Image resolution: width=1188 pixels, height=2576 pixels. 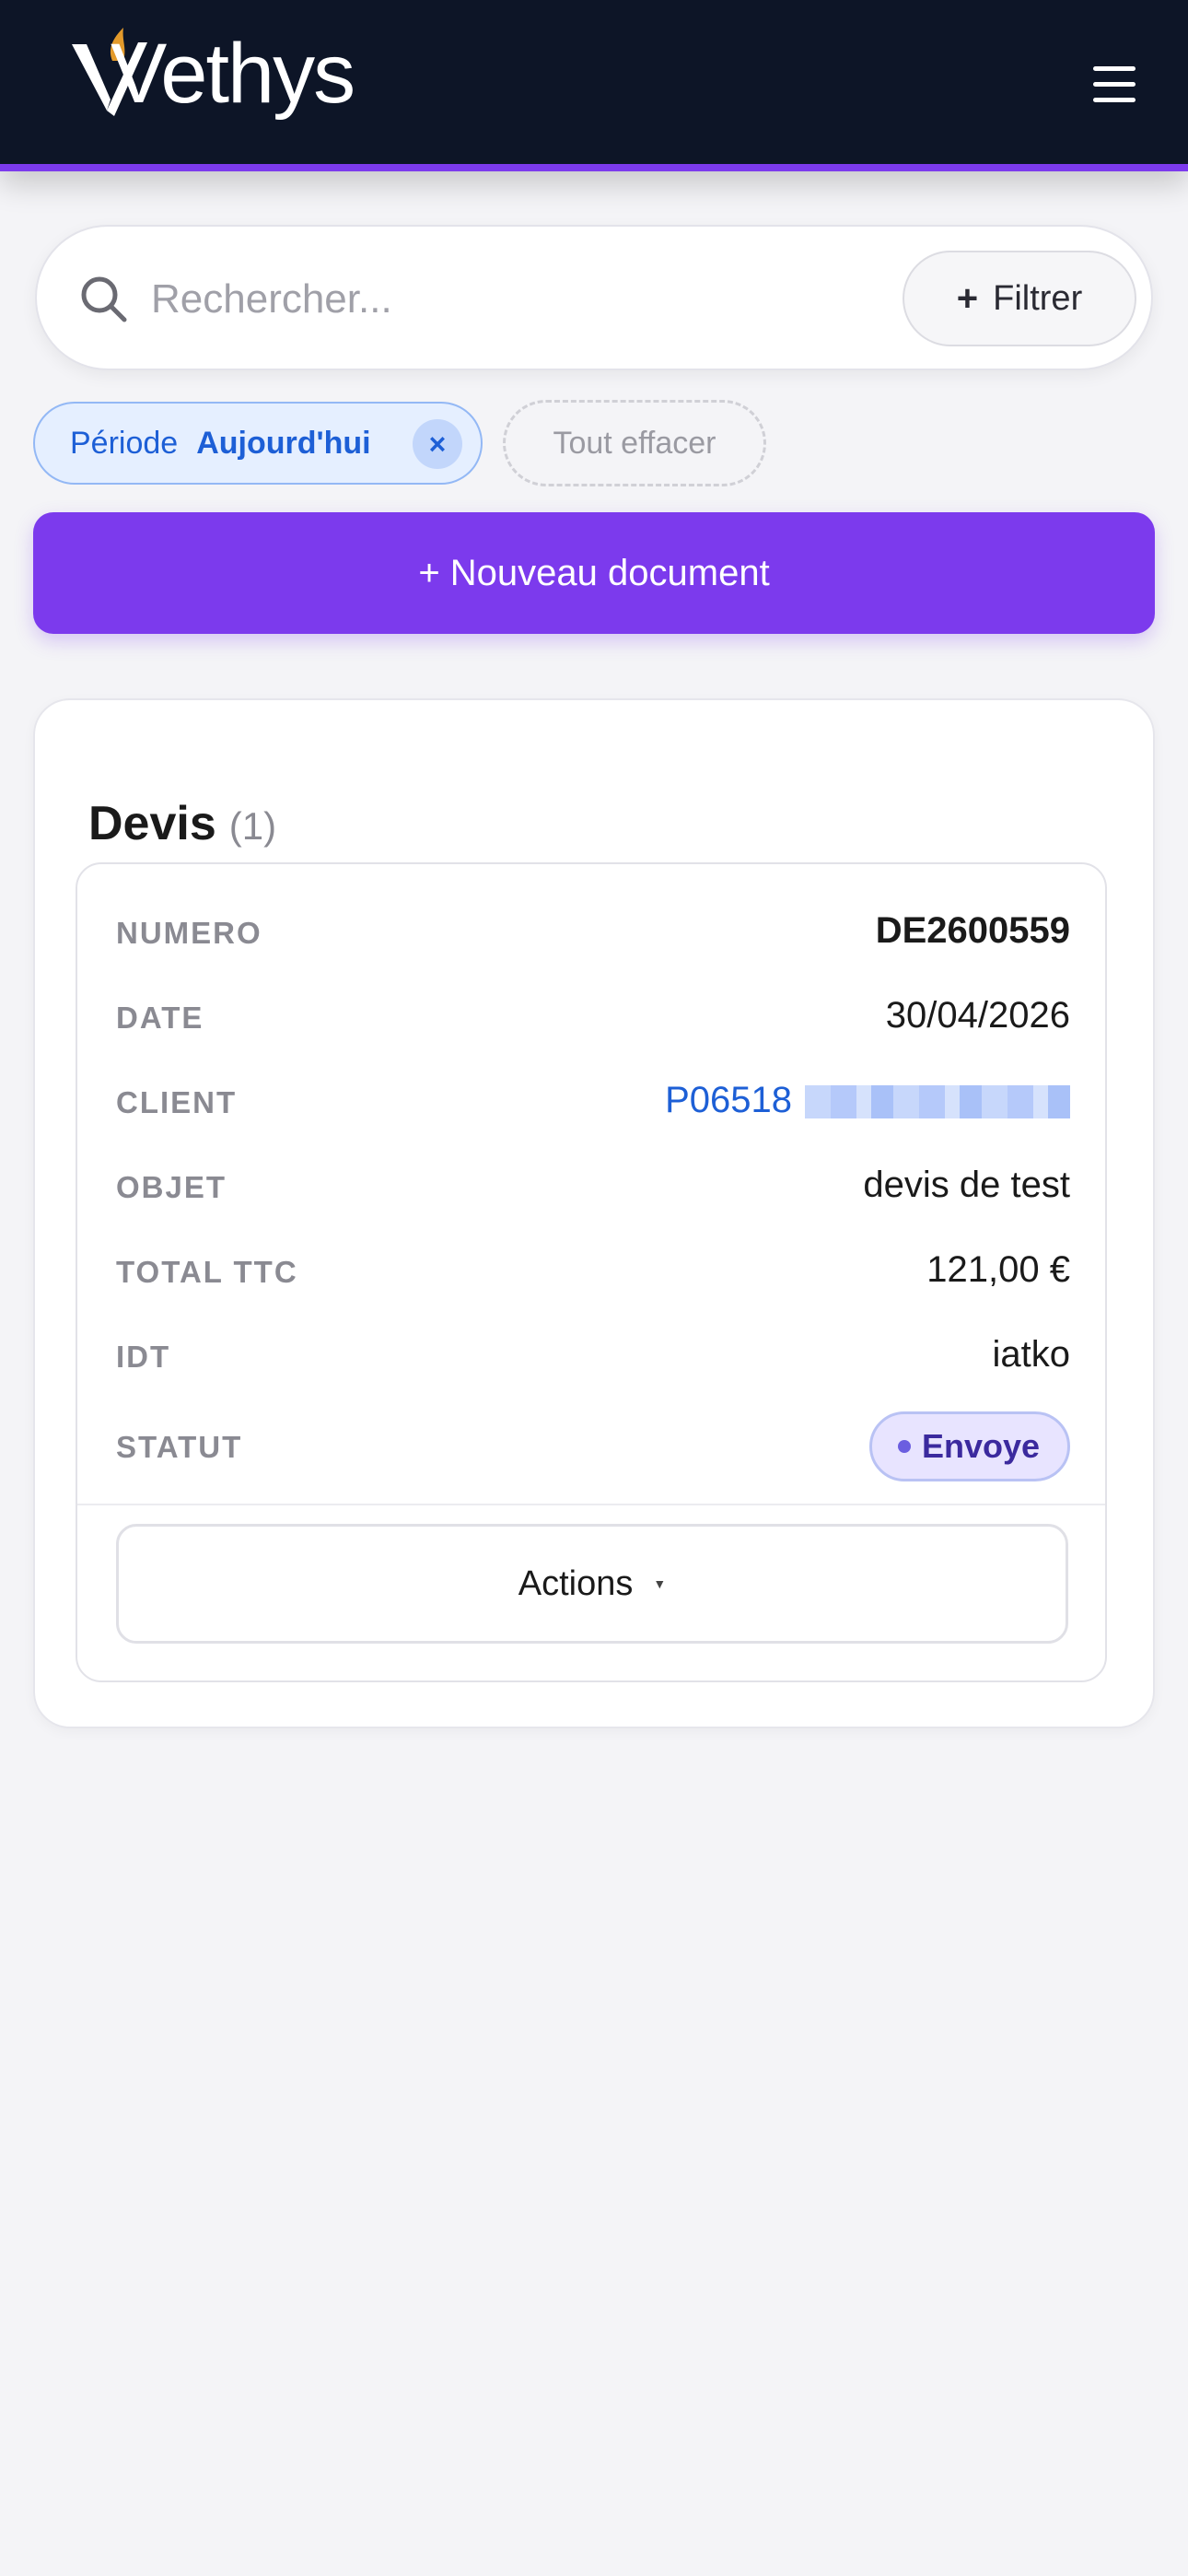 What do you see at coordinates (594, 85) in the screenshot?
I see `app-header: Vethys` at bounding box center [594, 85].